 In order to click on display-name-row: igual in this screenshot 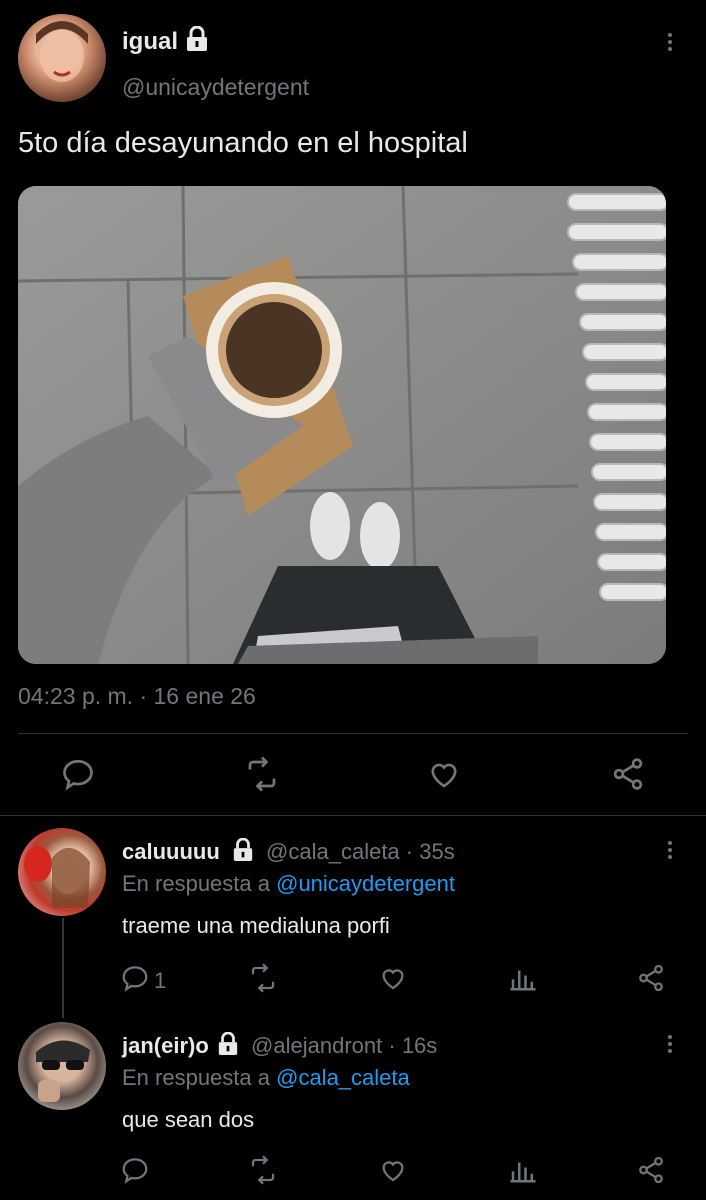, I will do `click(165, 42)`.